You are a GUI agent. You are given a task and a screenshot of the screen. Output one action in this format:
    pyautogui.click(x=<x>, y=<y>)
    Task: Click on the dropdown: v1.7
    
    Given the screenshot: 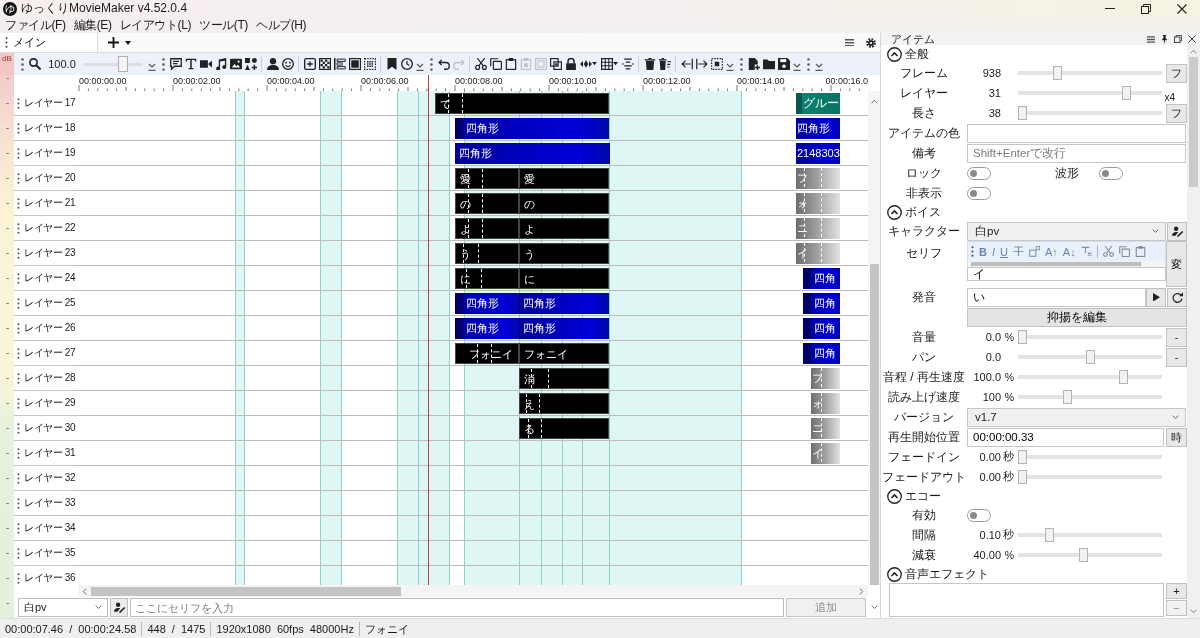 What is the action you would take?
    pyautogui.click(x=1076, y=417)
    